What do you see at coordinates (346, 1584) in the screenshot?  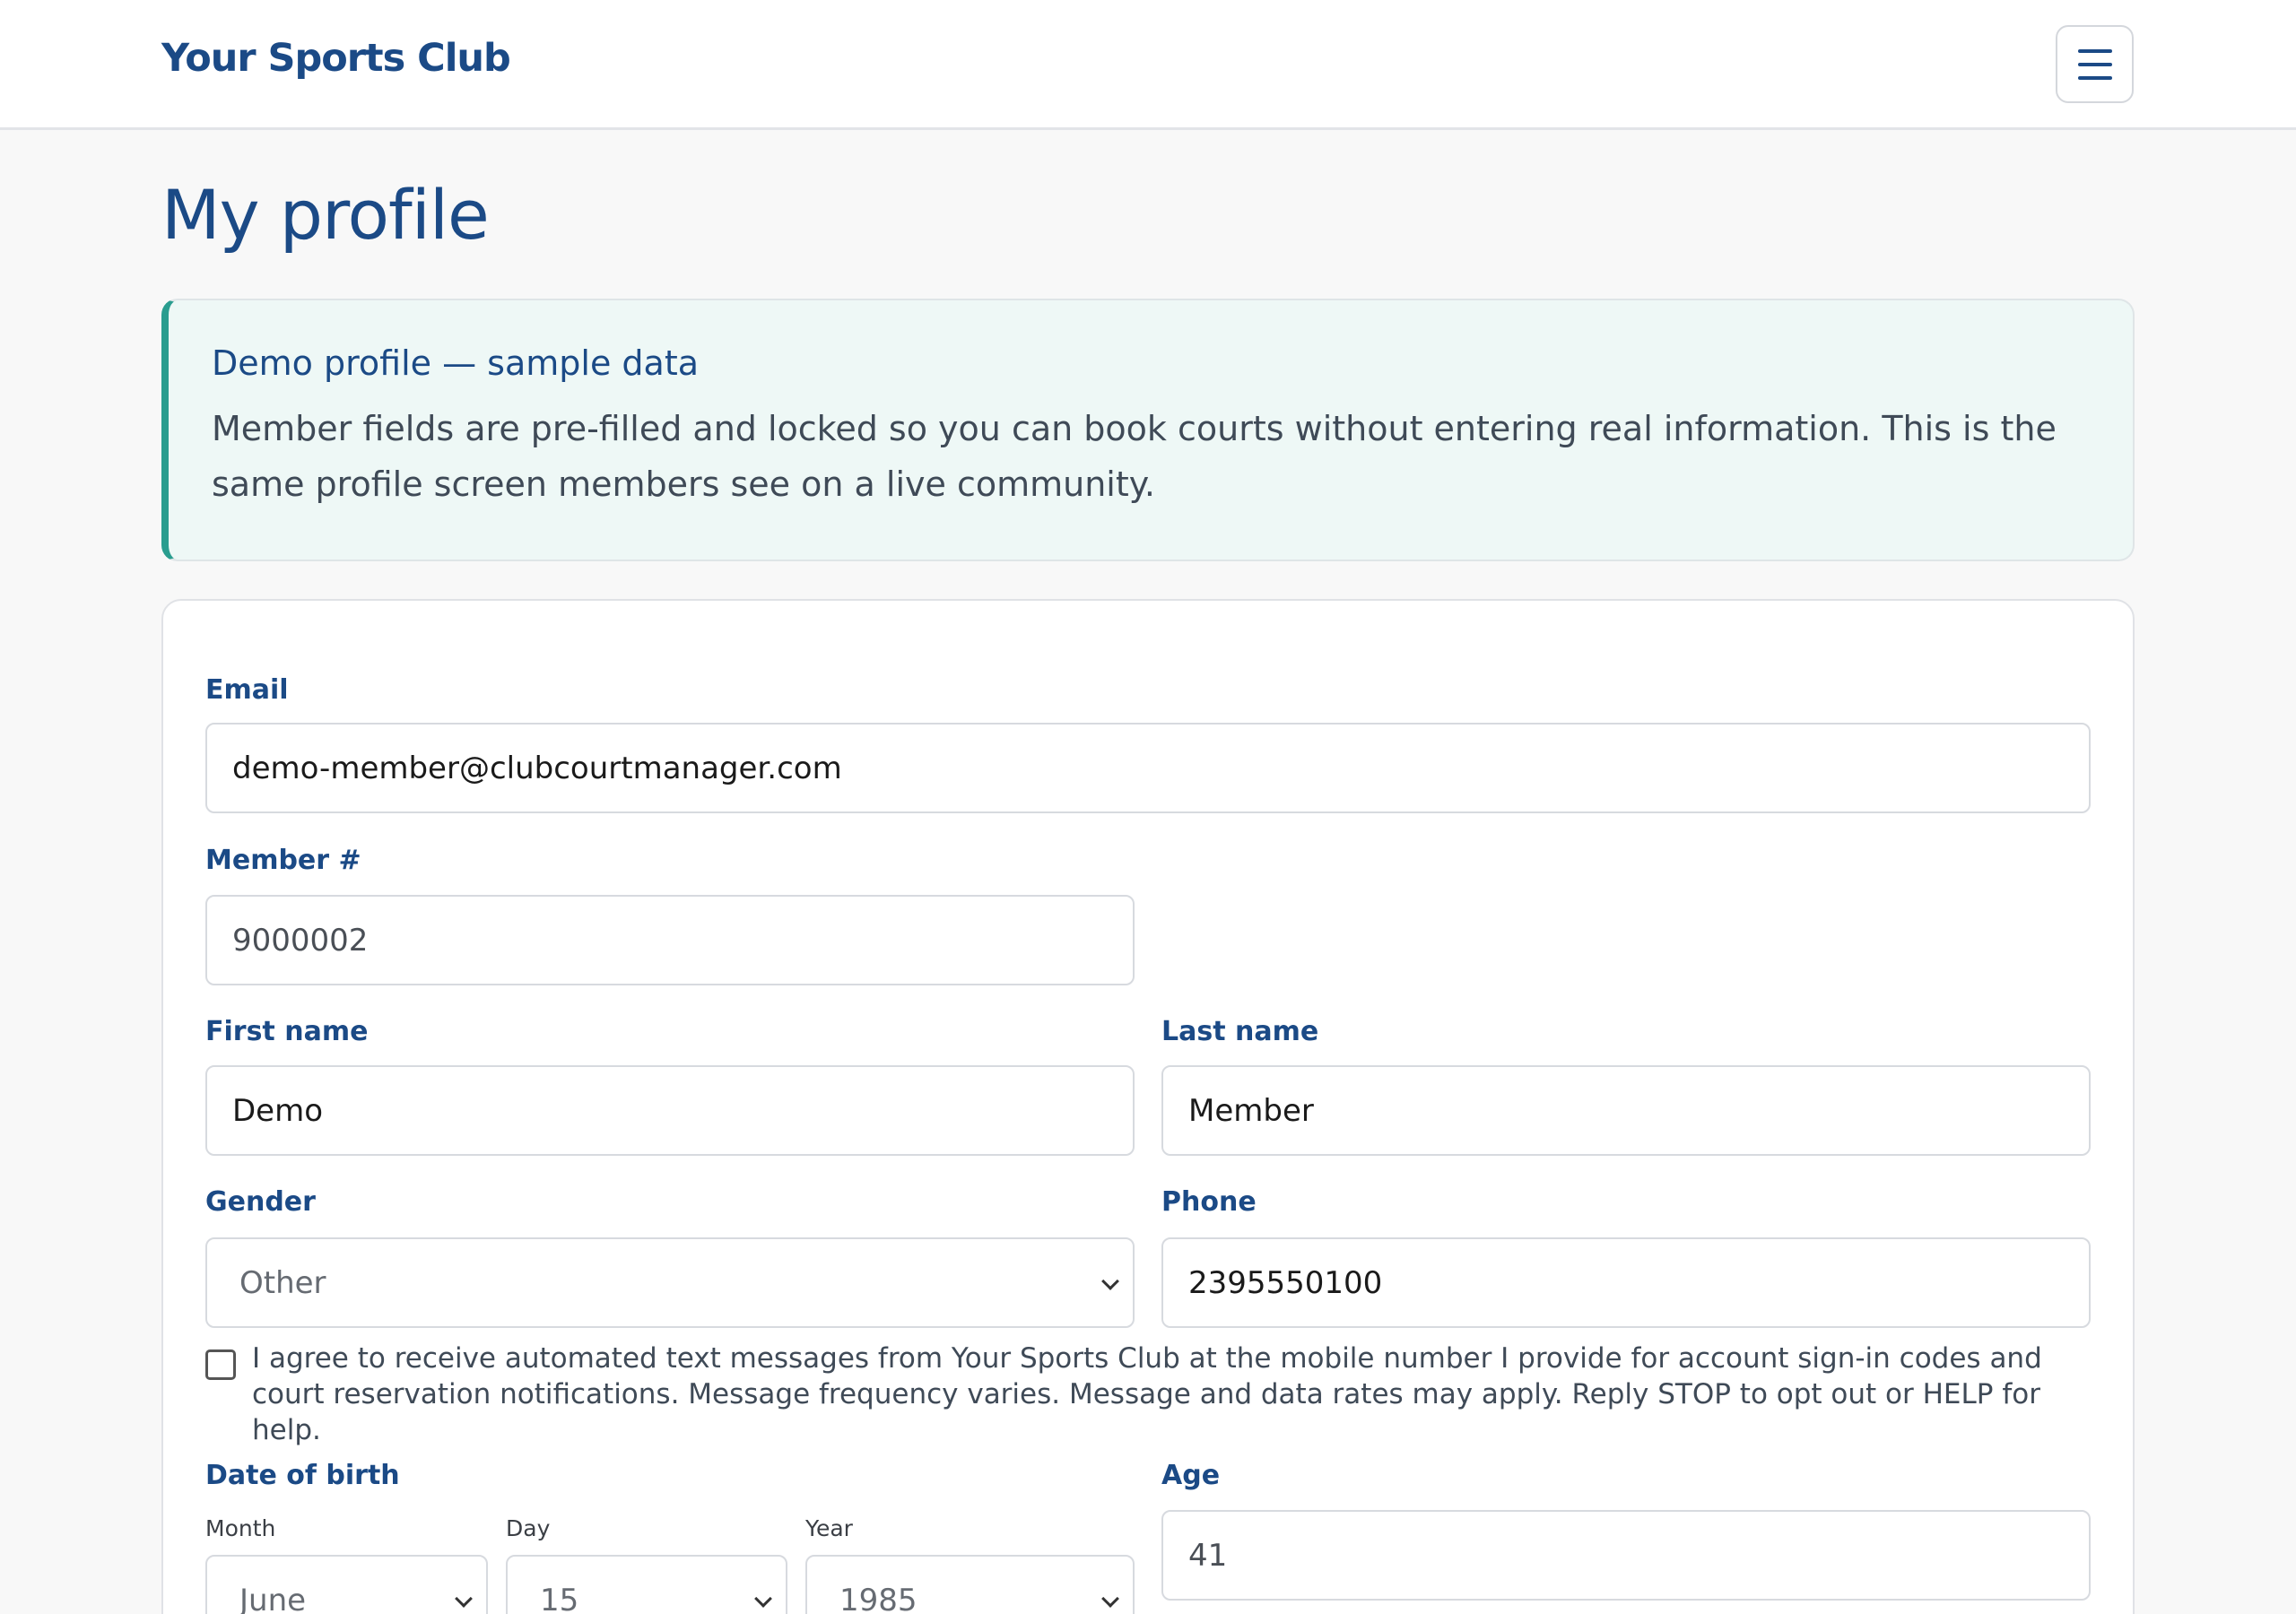 I see `dob-month-select: June` at bounding box center [346, 1584].